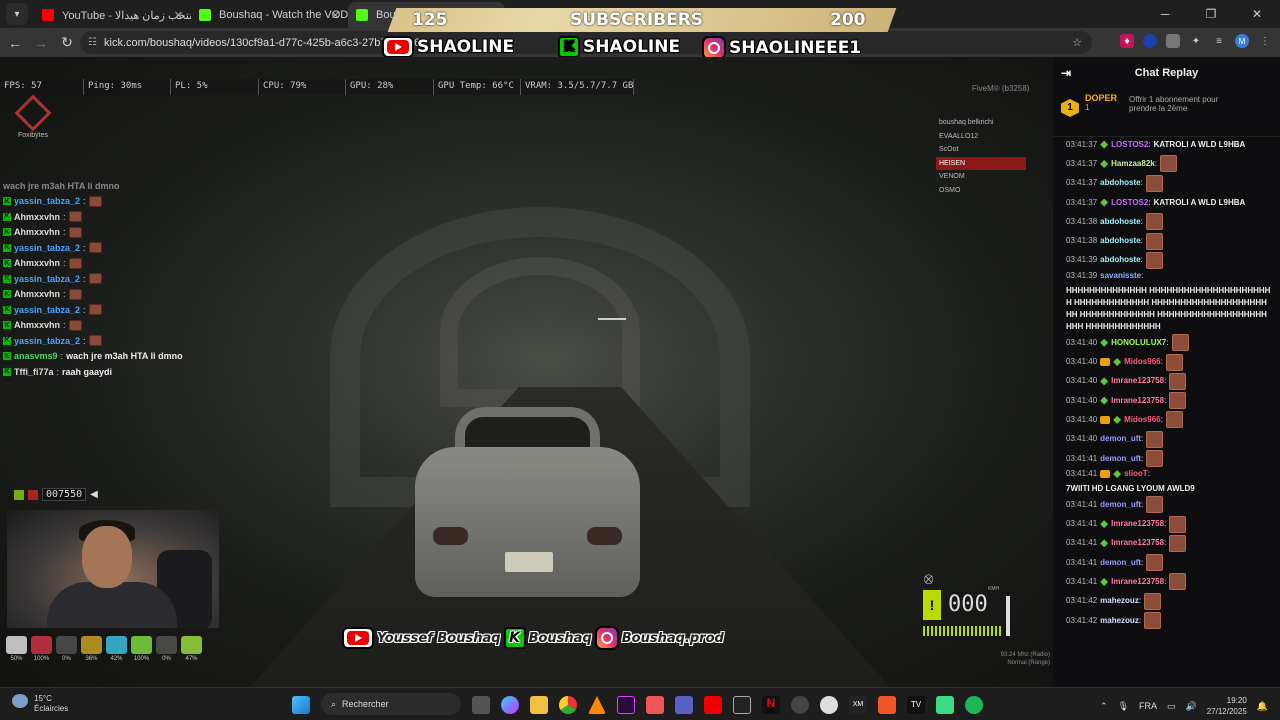 This screenshot has width=1280, height=720. I want to click on clock: 19:20 27/12/2025, so click(1227, 706).